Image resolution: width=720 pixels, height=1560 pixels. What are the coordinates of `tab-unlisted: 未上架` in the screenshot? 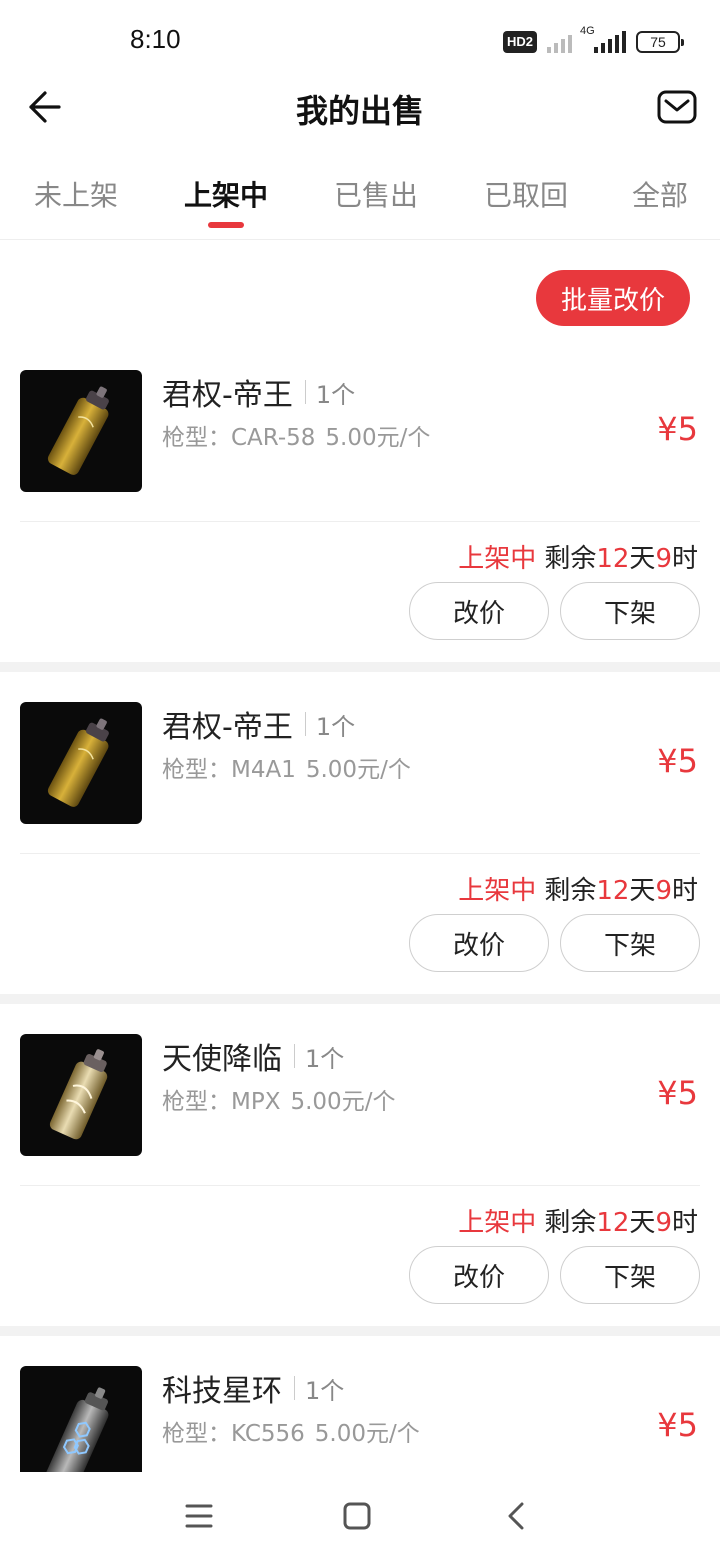 It's located at (76, 194).